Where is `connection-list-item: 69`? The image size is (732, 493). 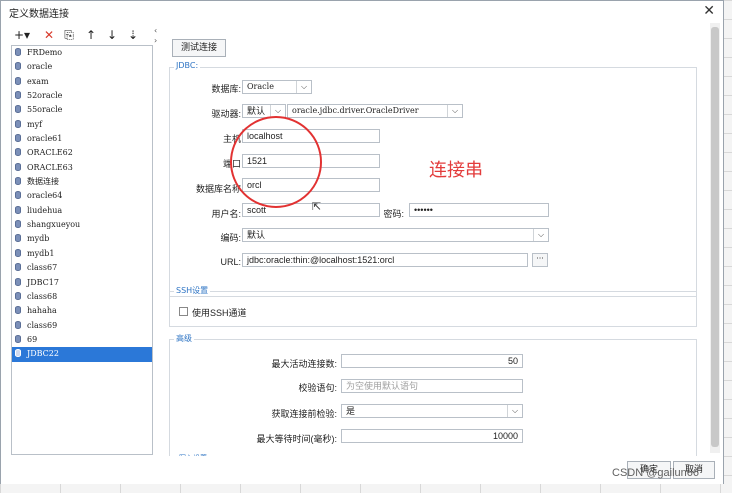
connection-list-item: 69 is located at coordinates (82, 340).